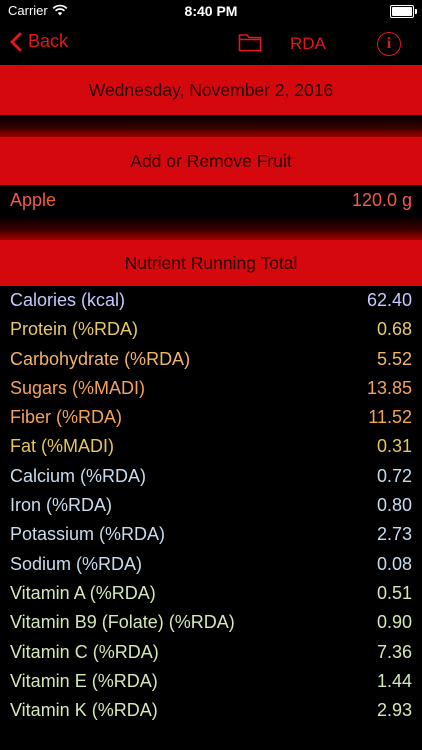  I want to click on nutrient-label: Sugars (%MADI), so click(78, 387).